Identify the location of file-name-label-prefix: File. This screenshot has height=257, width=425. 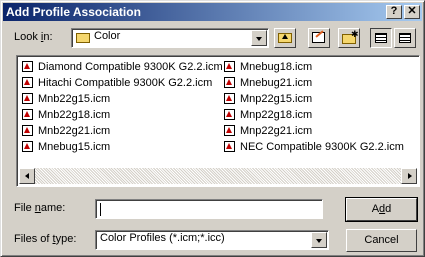
(24, 208).